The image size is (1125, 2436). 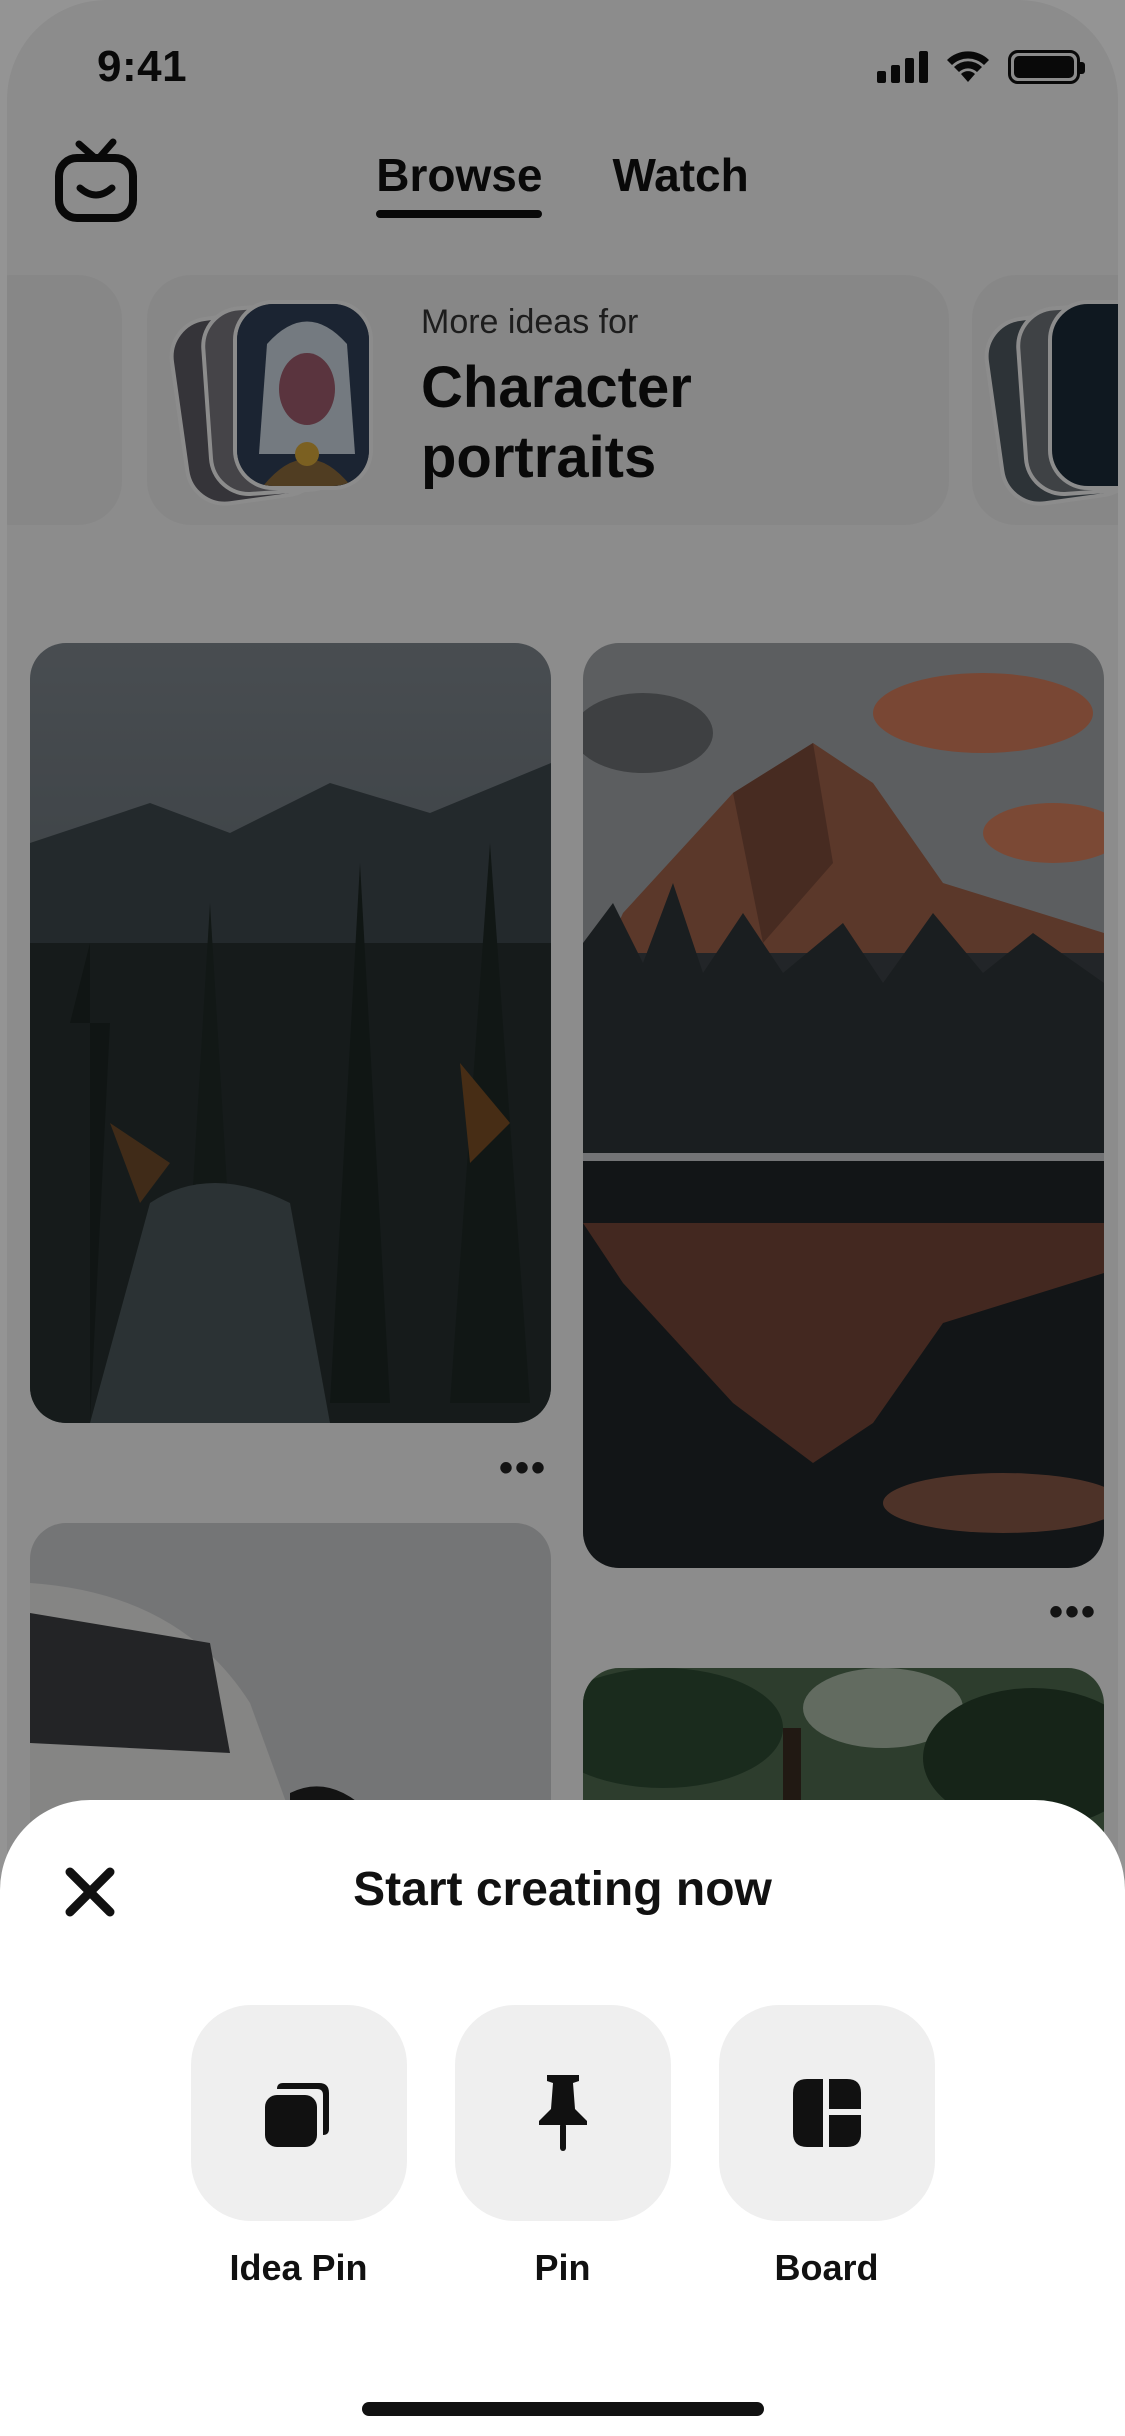 What do you see at coordinates (826, 2267) in the screenshot?
I see `board-label: Board` at bounding box center [826, 2267].